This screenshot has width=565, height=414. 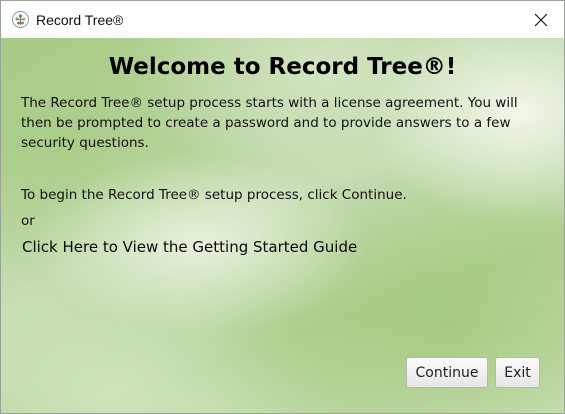 I want to click on close-button, so click(x=541, y=19).